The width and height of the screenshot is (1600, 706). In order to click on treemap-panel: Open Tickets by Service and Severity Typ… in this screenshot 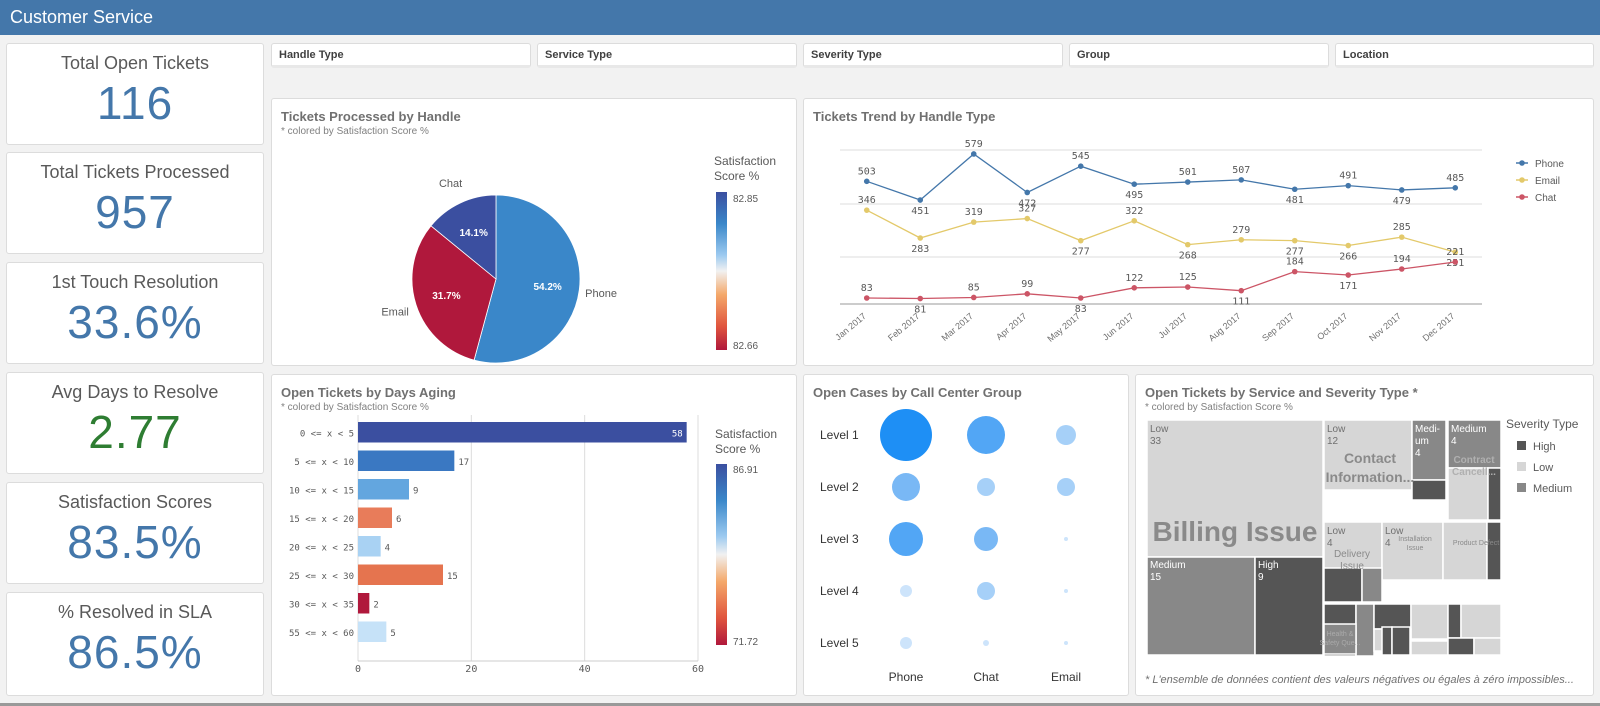, I will do `click(1364, 535)`.